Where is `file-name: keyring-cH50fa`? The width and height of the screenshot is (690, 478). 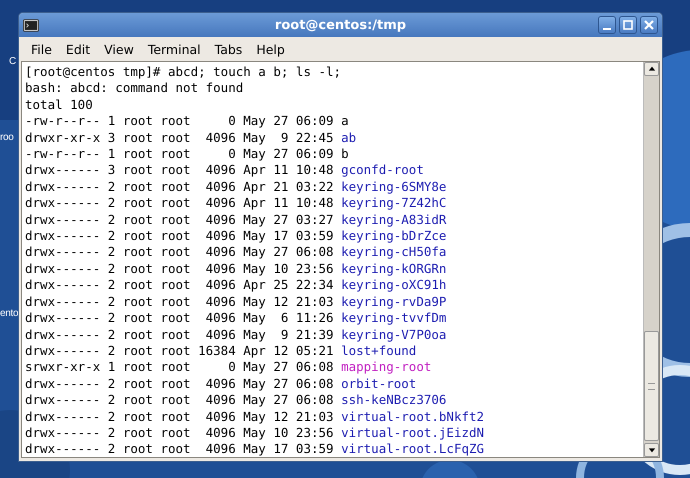
file-name: keyring-cH50fa is located at coordinates (393, 252).